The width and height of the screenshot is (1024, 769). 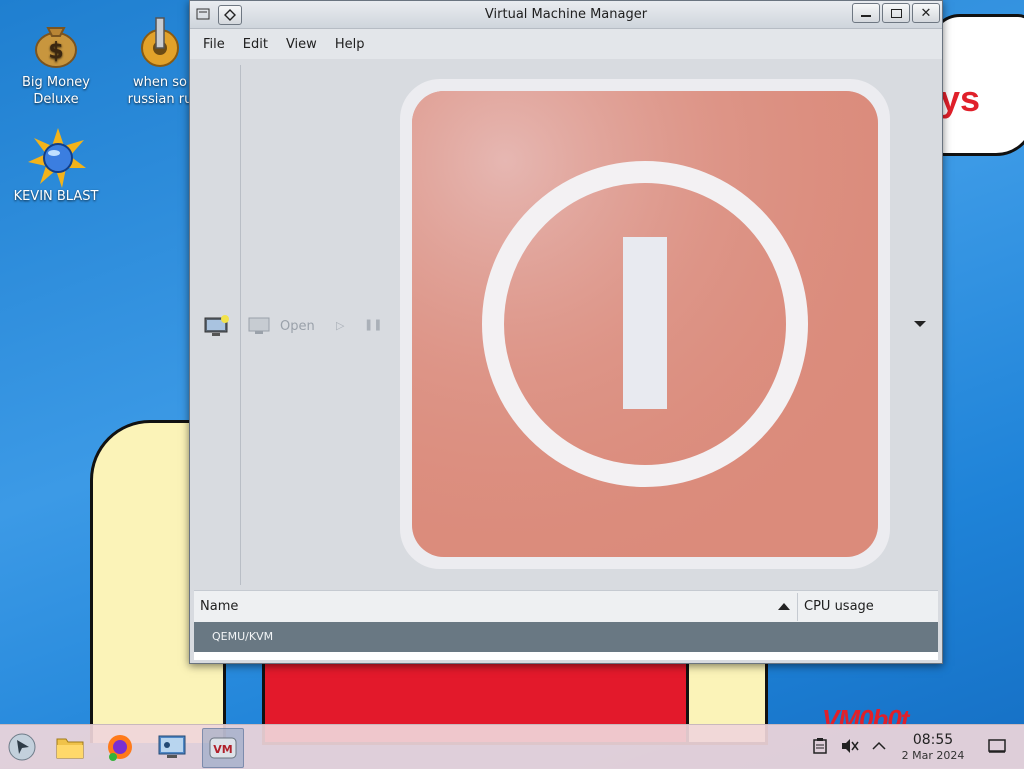 I want to click on desktop-icon-label: KEVIN BLAST, so click(x=56, y=196).